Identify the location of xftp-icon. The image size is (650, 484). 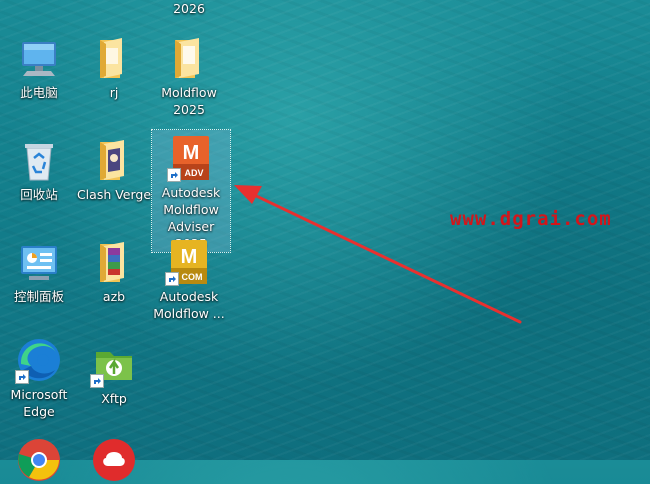
(114, 364).